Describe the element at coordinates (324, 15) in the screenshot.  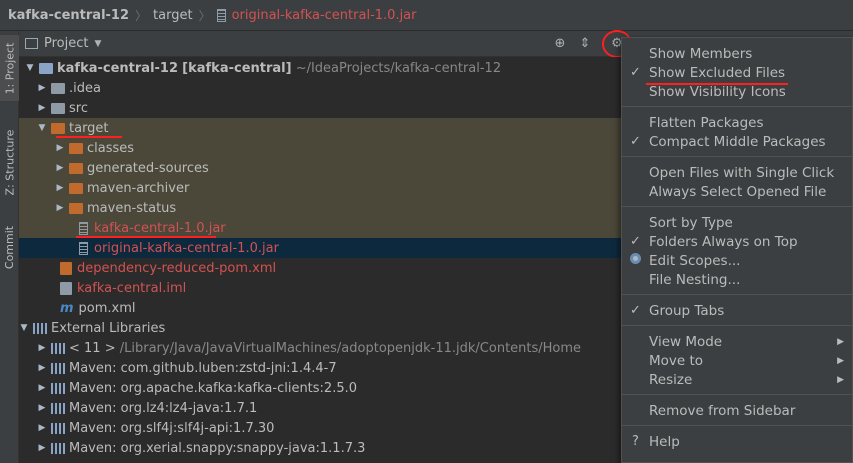
I see `breadcrumb-file: original-kafka-central-1.0.jar` at that location.